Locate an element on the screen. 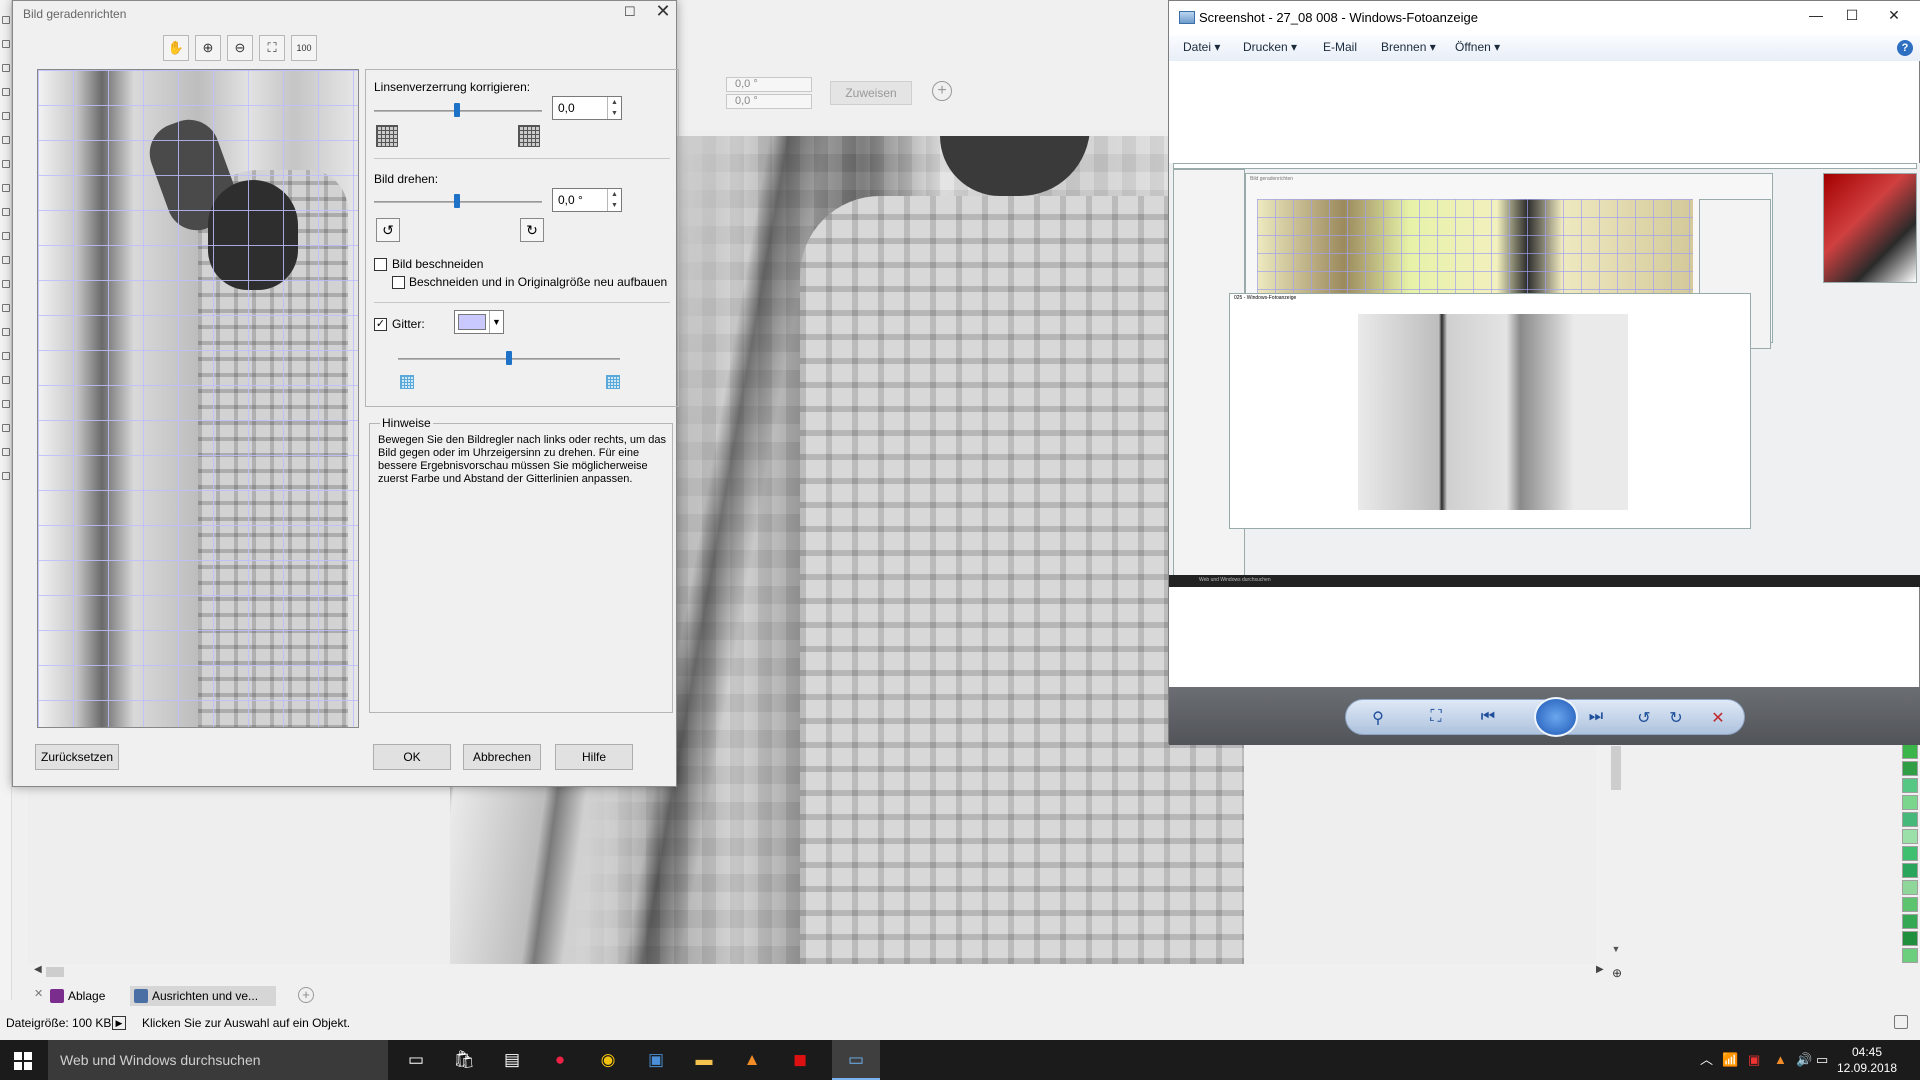 Image resolution: width=1920 pixels, height=1080 pixels. chrome-icon: ◉ is located at coordinates (608, 1060).